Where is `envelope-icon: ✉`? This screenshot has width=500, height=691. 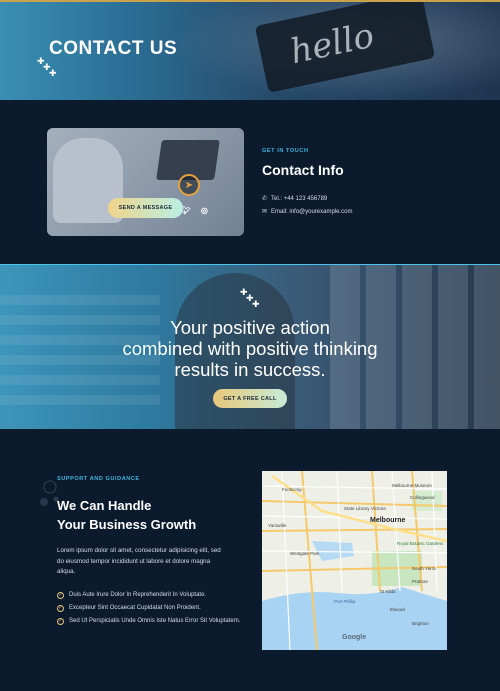 envelope-icon: ✉ is located at coordinates (265, 212).